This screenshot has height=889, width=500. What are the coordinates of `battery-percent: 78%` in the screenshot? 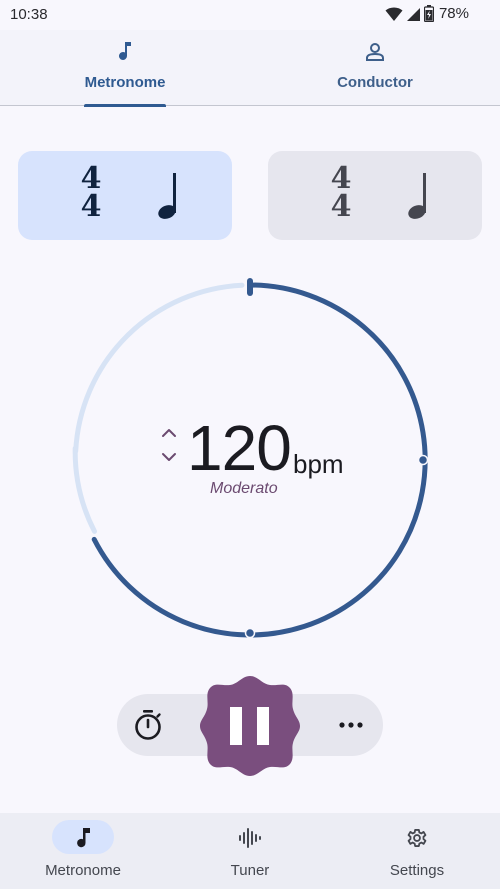 It's located at (453, 13).